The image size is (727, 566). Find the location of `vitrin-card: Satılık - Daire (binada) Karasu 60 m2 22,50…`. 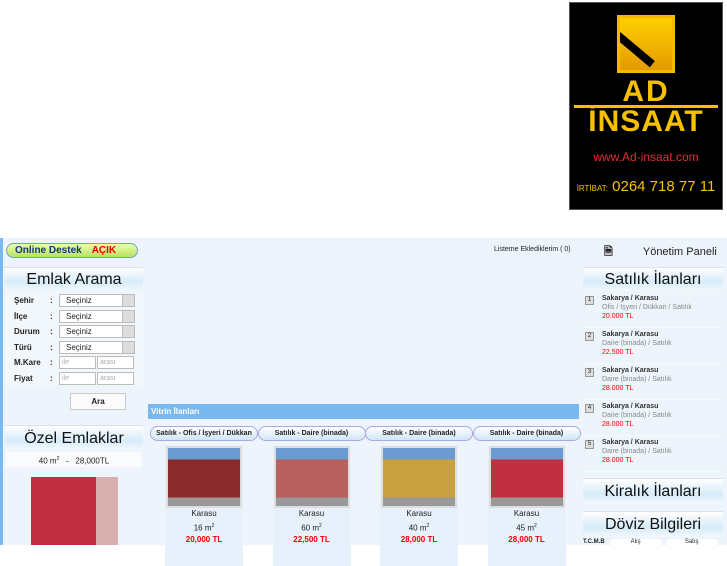

vitrin-card: Satılık - Daire (binada) Karasu 60 m2 22,50… is located at coordinates (311, 496).